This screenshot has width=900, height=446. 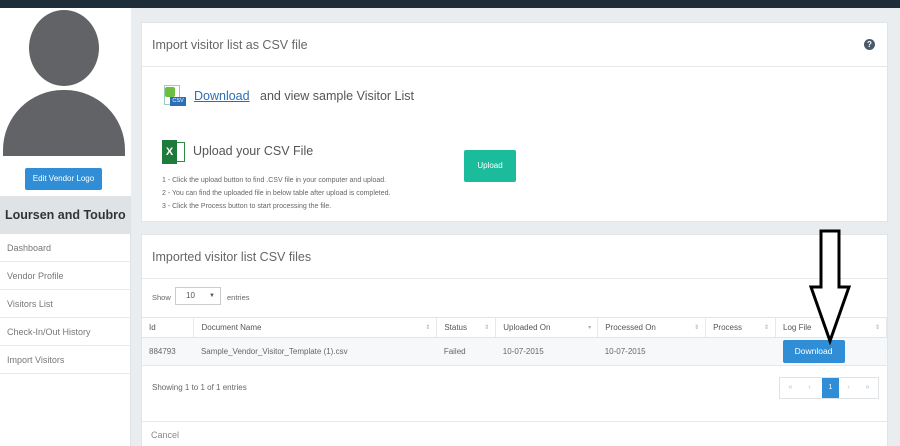 I want to click on vendor-logo: Edit Vendor Logo, so click(x=65, y=102).